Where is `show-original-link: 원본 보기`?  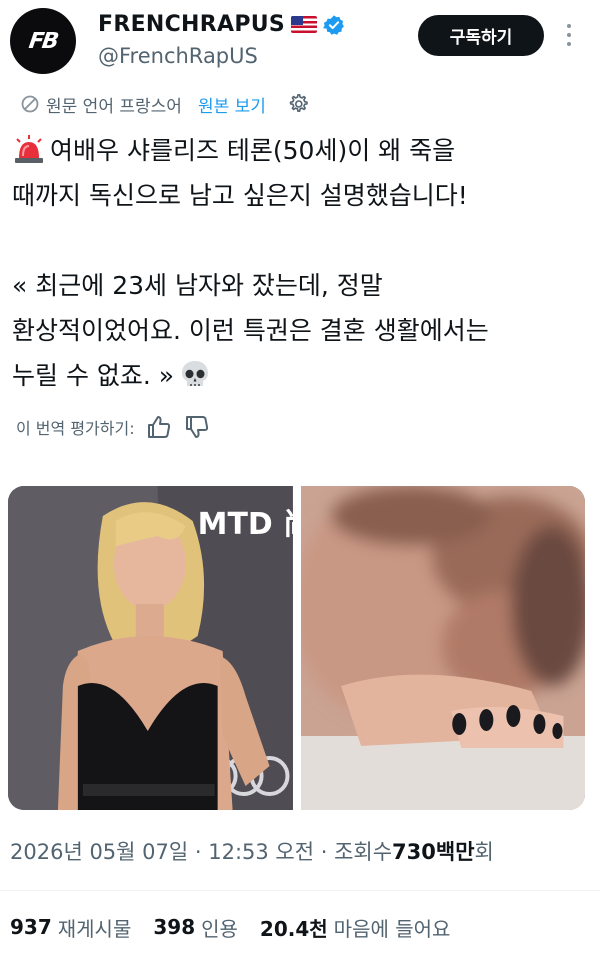 show-original-link: 원본 보기 is located at coordinates (232, 104).